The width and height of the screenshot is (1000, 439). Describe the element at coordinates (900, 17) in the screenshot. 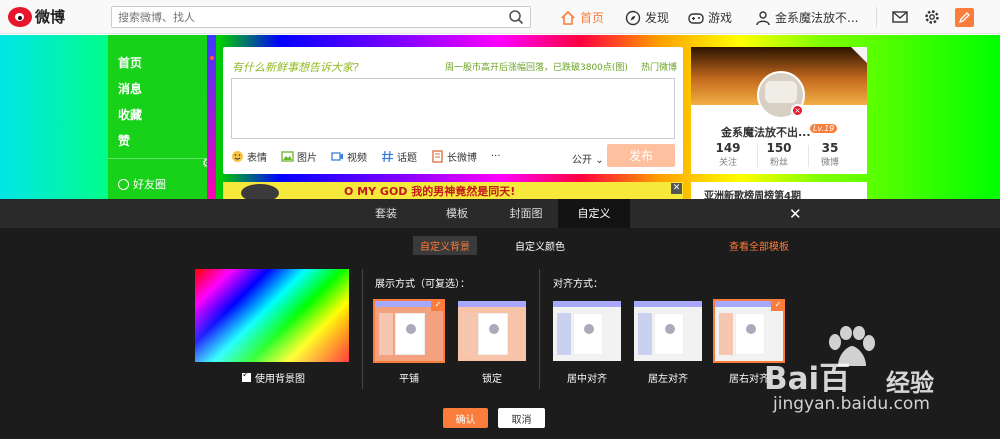

I see `mail-icon` at that location.